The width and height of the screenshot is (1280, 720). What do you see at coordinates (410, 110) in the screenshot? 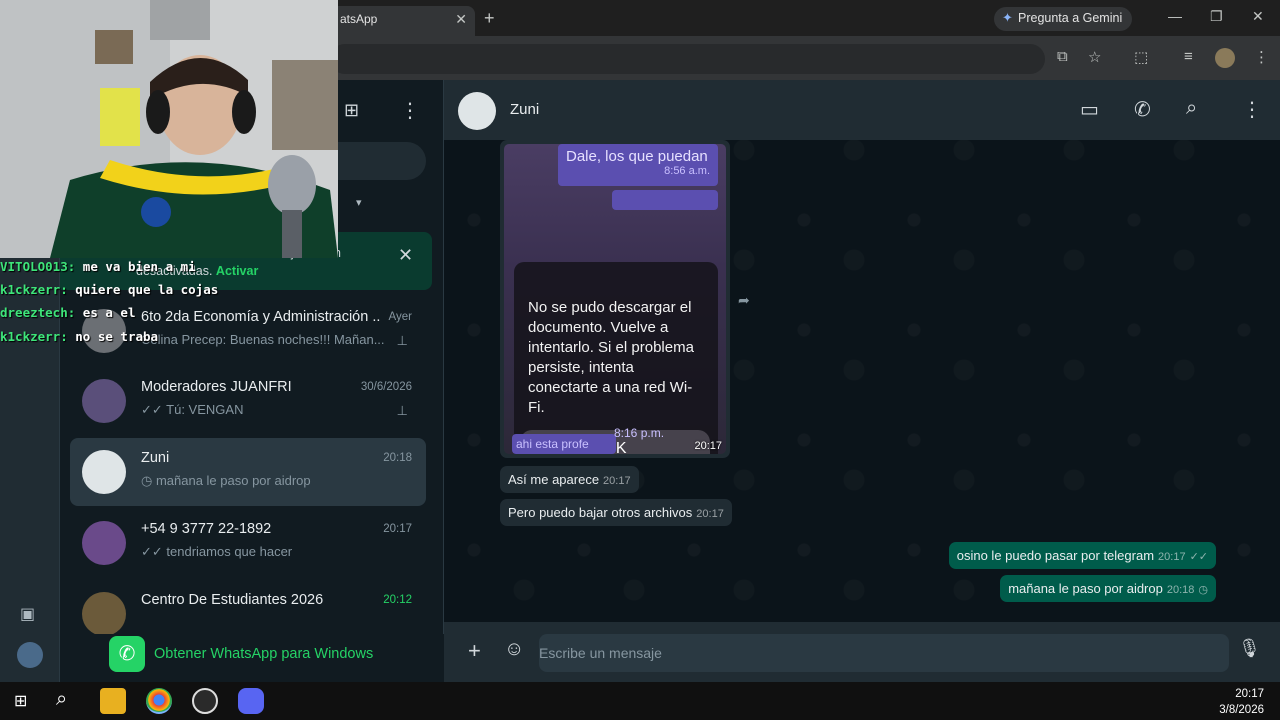
I see `menu-icon: ⋮` at bounding box center [410, 110].